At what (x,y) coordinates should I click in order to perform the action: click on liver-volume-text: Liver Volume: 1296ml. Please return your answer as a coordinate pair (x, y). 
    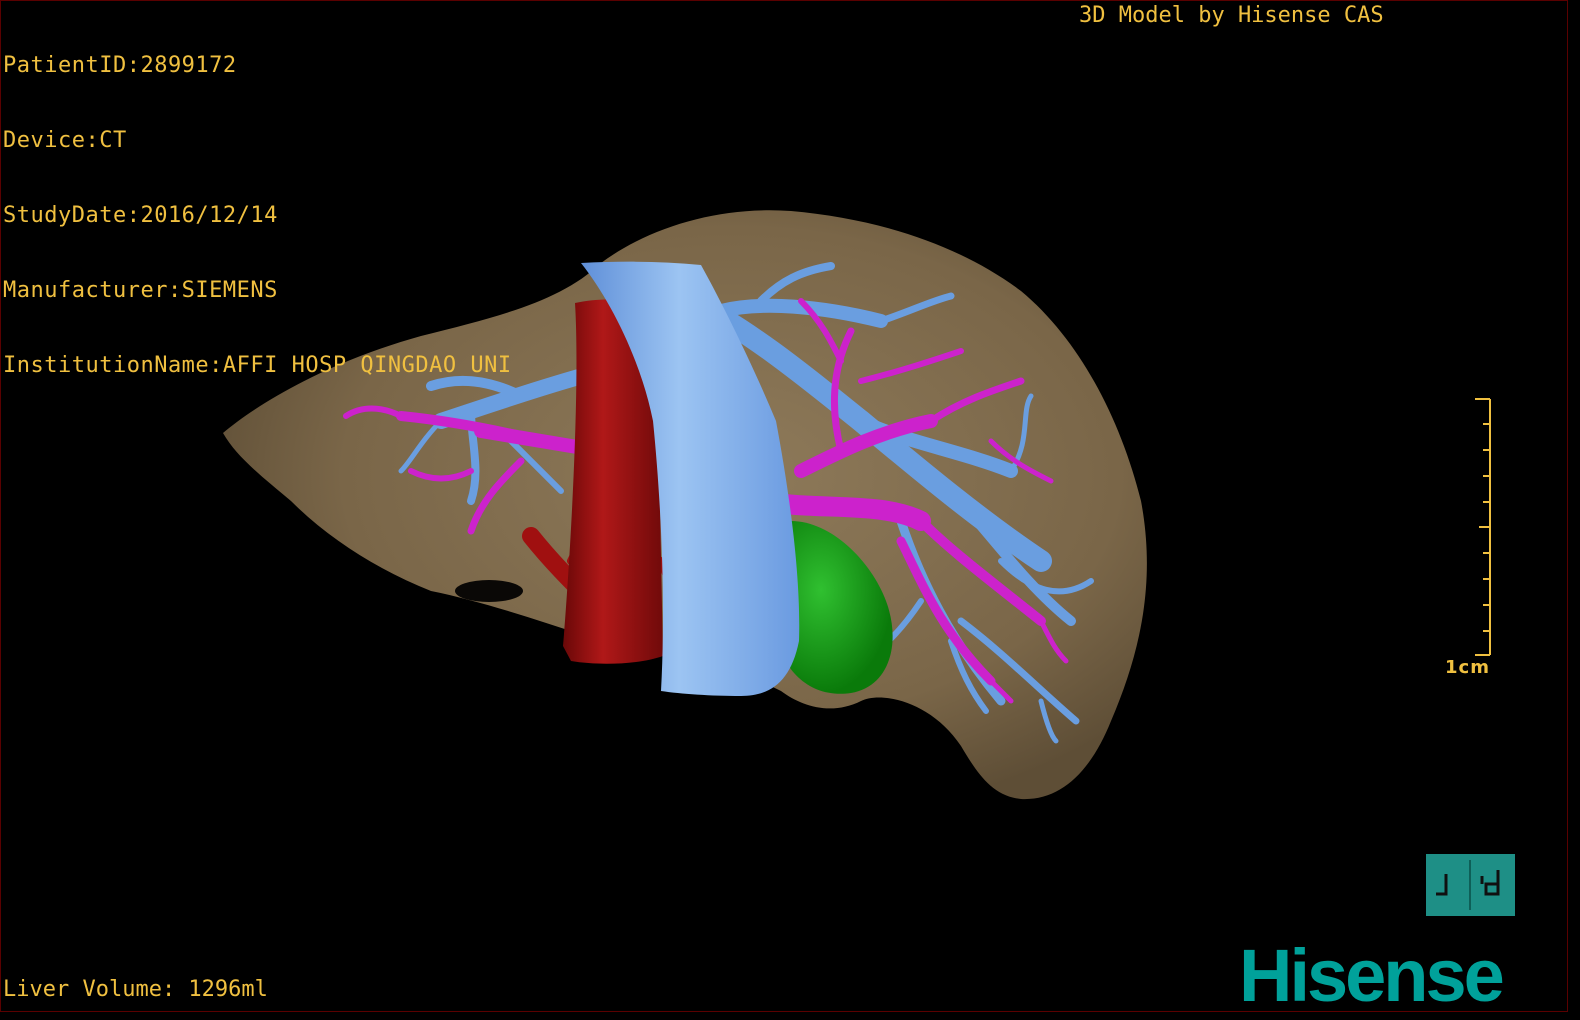
    Looking at the image, I should click on (135, 989).